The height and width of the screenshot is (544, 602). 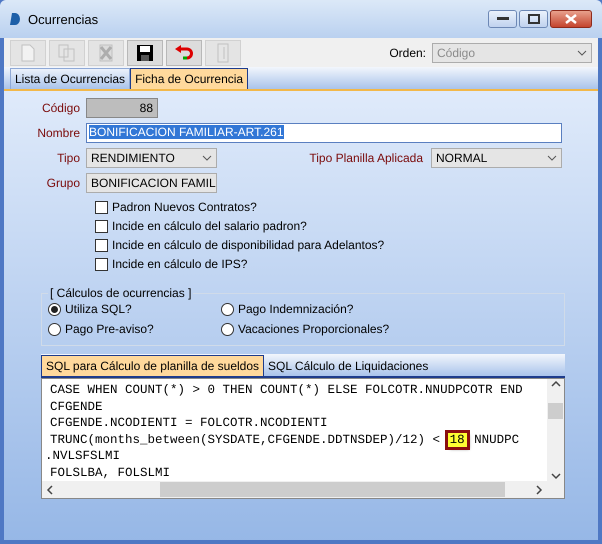 What do you see at coordinates (28, 53) in the screenshot?
I see `page-icon` at bounding box center [28, 53].